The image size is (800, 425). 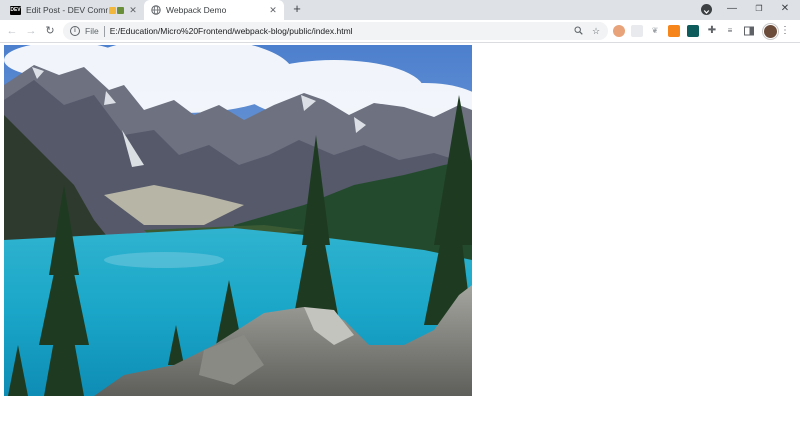 I want to click on emoji-icon, so click(x=116, y=10).